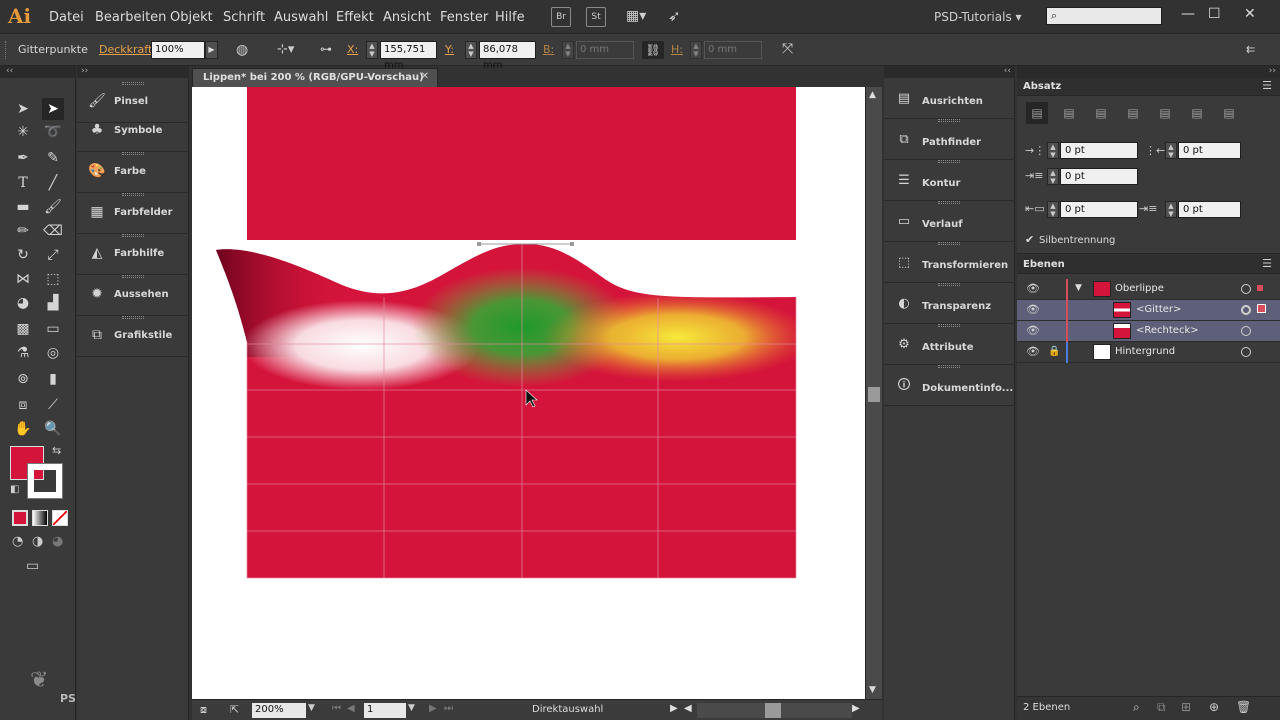  Describe the element at coordinates (521, 163) in the screenshot. I see `upper-rectangle` at that location.